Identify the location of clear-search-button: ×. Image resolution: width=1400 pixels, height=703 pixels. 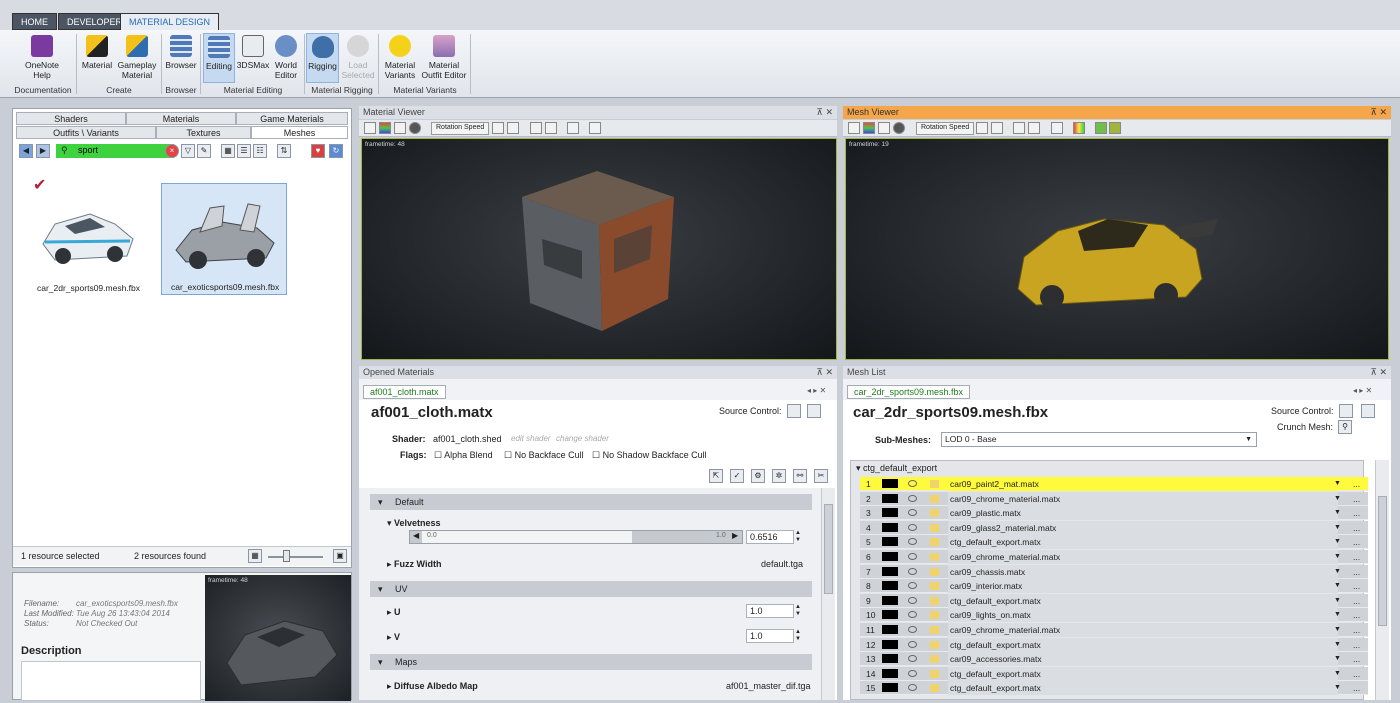
(172, 151).